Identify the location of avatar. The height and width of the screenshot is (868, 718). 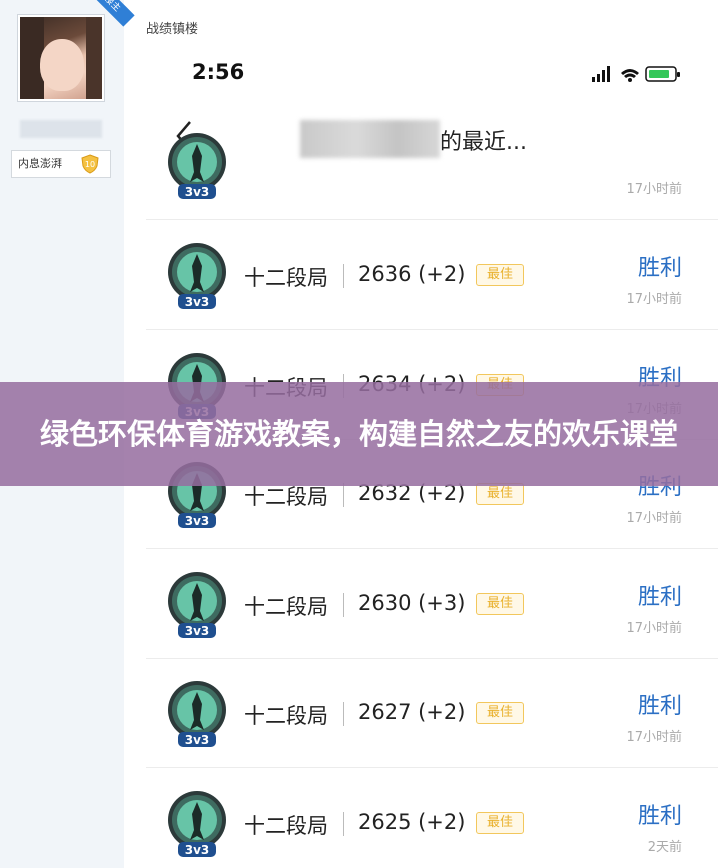
(61, 58).